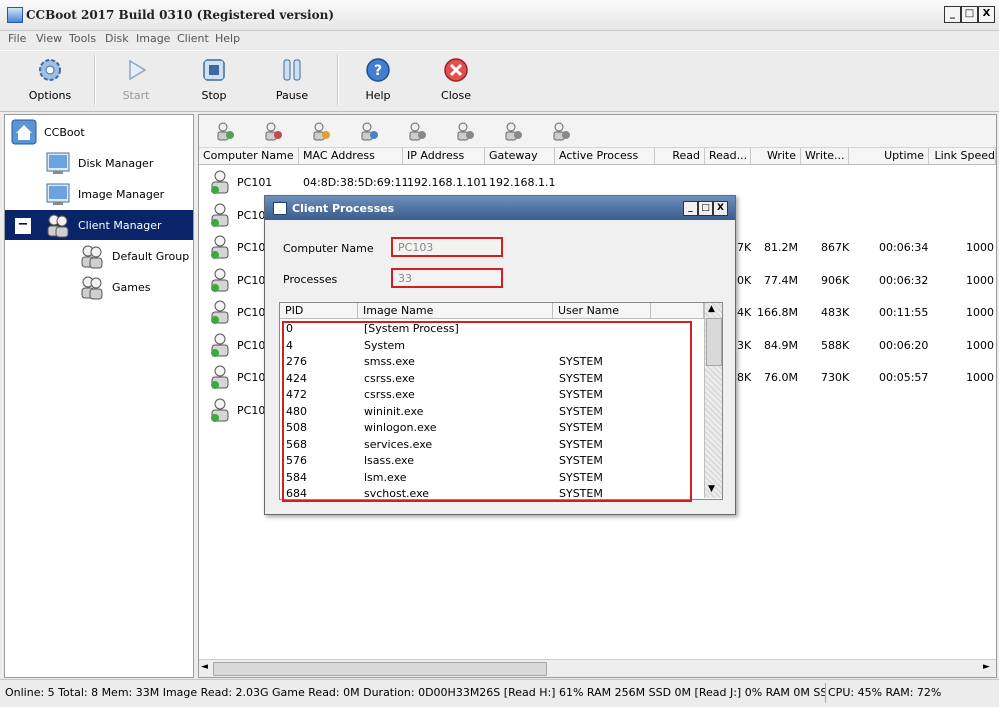  What do you see at coordinates (705, 208) in the screenshot?
I see `dialog-maximize-button: □` at bounding box center [705, 208].